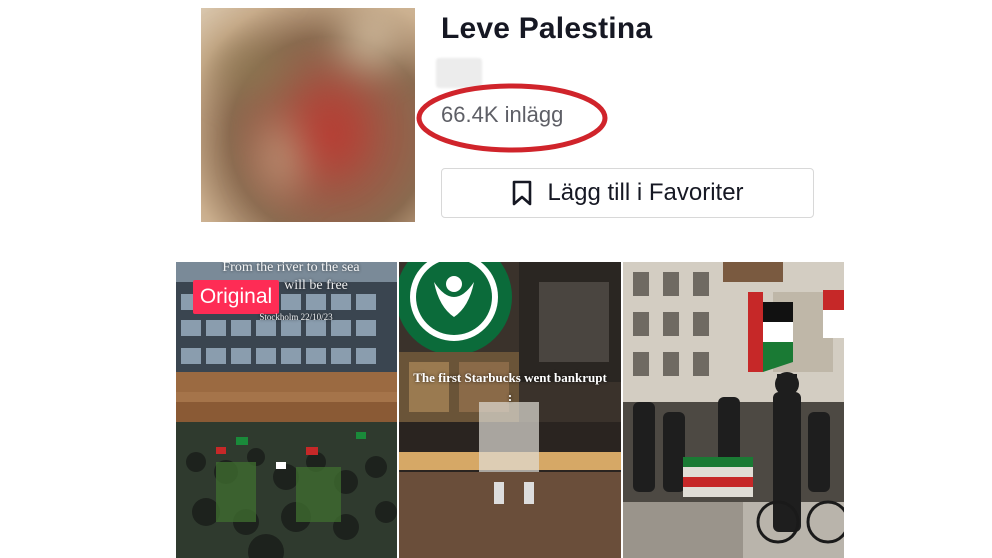  Describe the element at coordinates (316, 285) in the screenshot. I see `video-overlay-text: will be free` at that location.